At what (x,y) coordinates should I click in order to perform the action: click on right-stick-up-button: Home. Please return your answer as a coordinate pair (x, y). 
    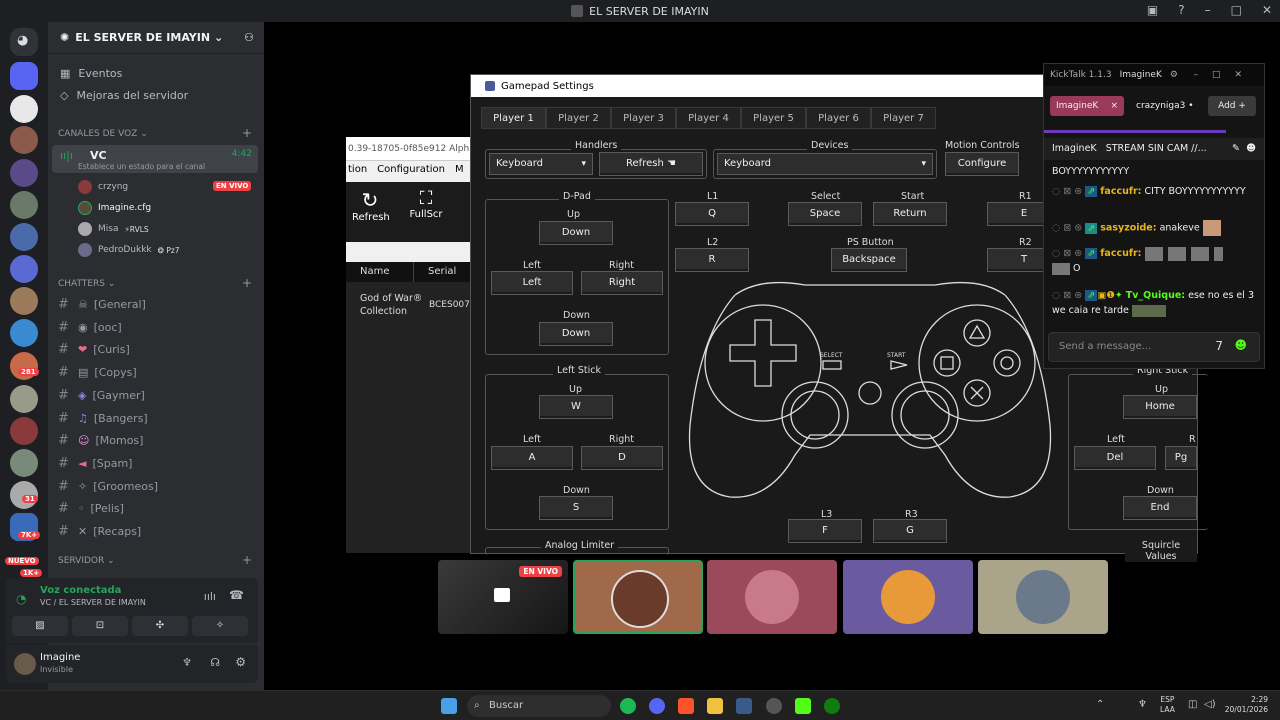
    Looking at the image, I should click on (1160, 407).